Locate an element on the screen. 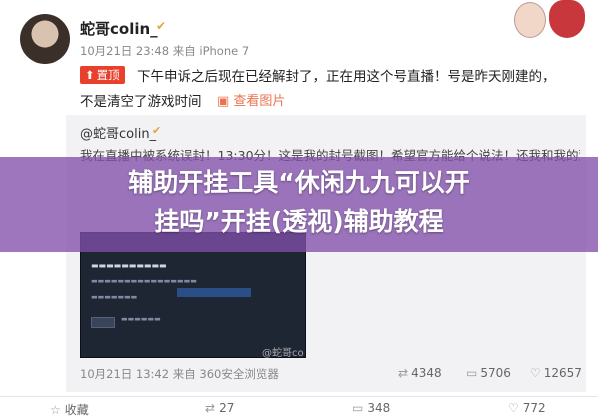 The height and width of the screenshot is (418, 598). screenshot-text-line: ▬▬▬▬▬▬▬▬▬▬▬▬▬▬▬▬ is located at coordinates (144, 281).